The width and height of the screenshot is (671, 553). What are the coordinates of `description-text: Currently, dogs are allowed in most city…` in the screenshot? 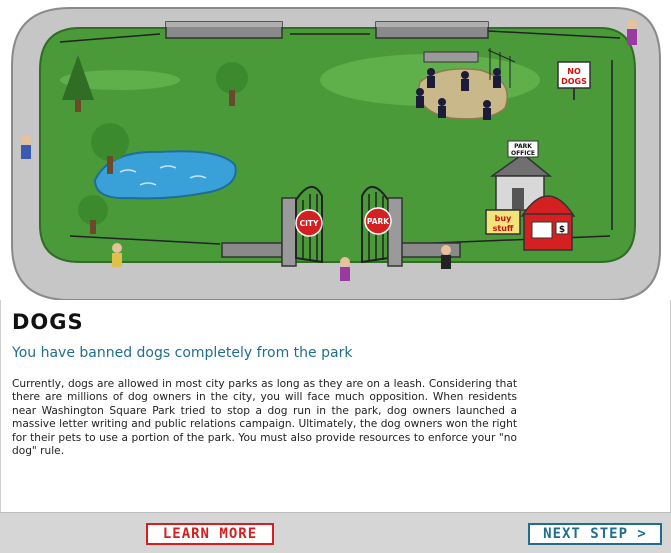 It's located at (264, 418).